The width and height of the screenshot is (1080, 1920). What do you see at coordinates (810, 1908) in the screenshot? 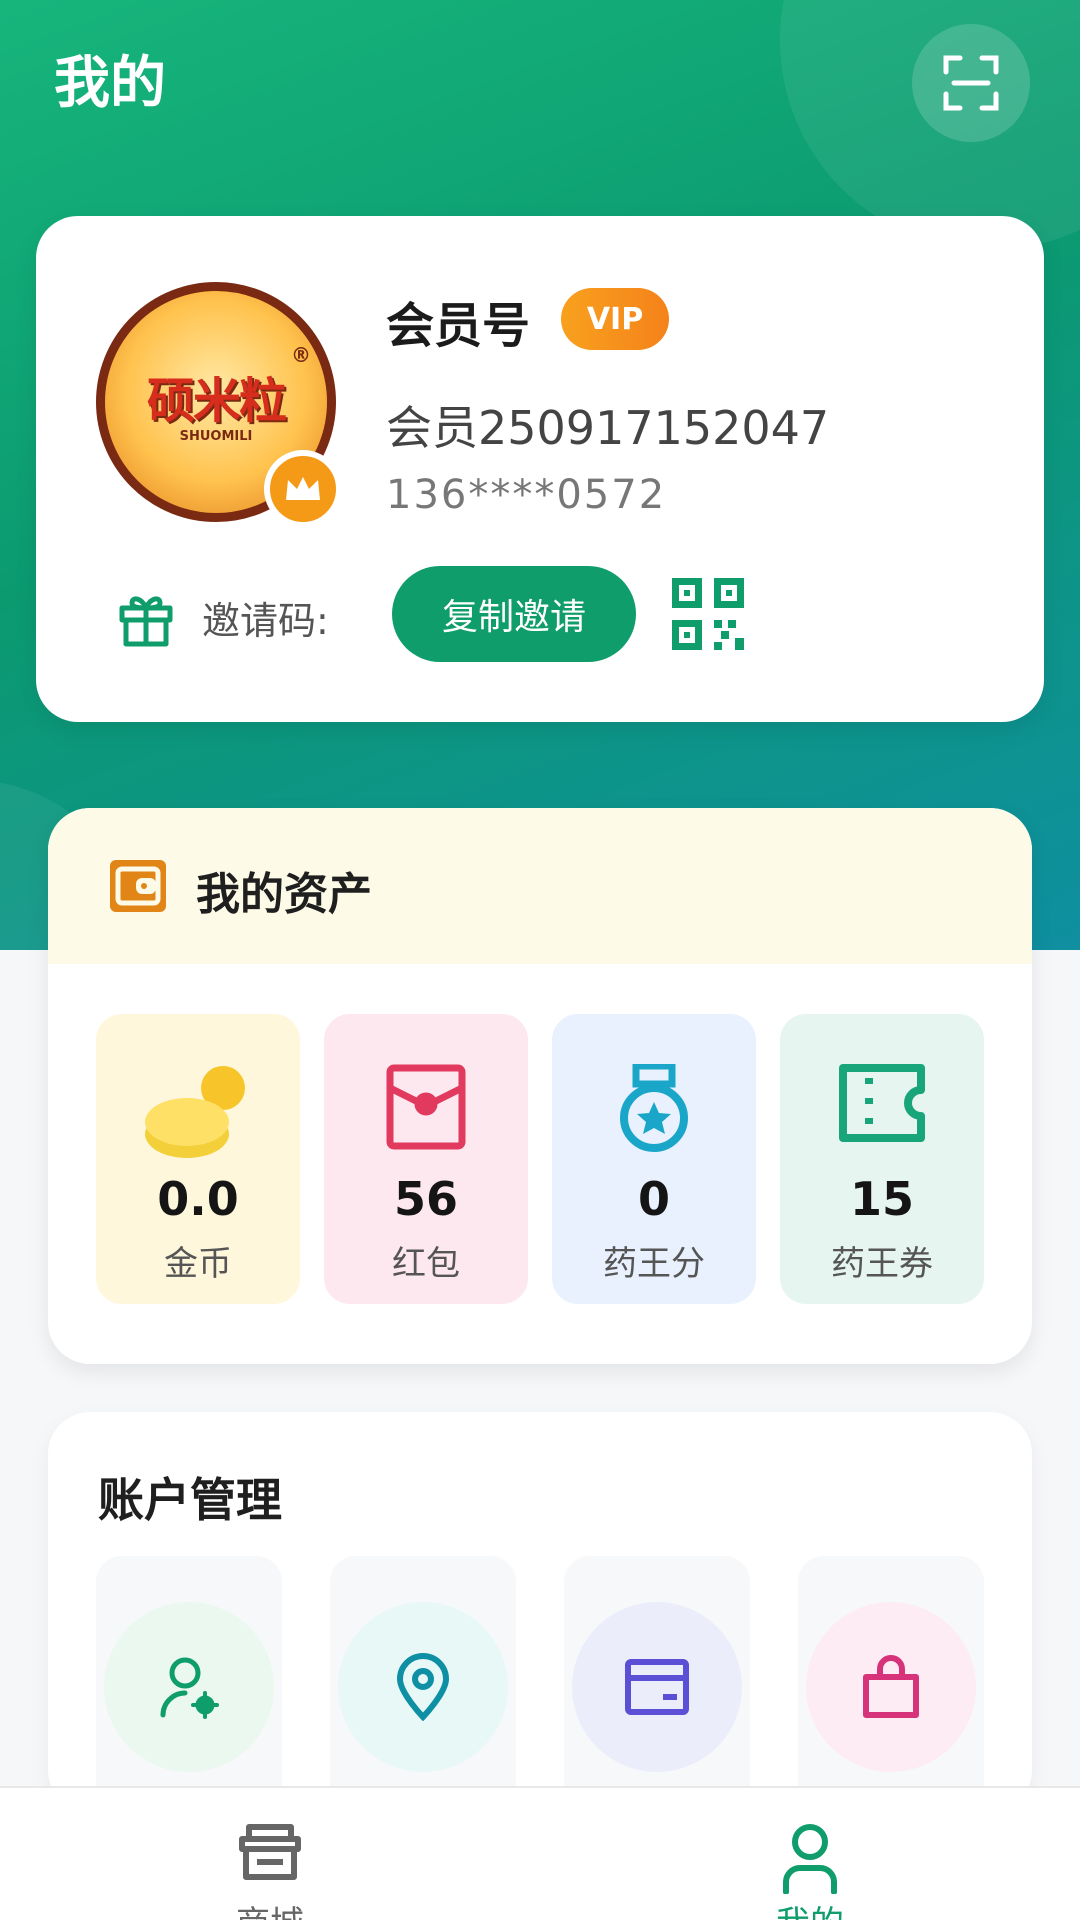
I see `tab-label: 我的` at bounding box center [810, 1908].